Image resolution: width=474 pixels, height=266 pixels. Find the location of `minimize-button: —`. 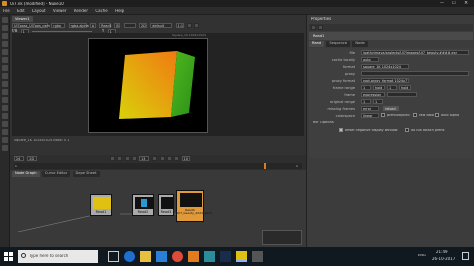

minimize-button: — is located at coordinates (442, 3).